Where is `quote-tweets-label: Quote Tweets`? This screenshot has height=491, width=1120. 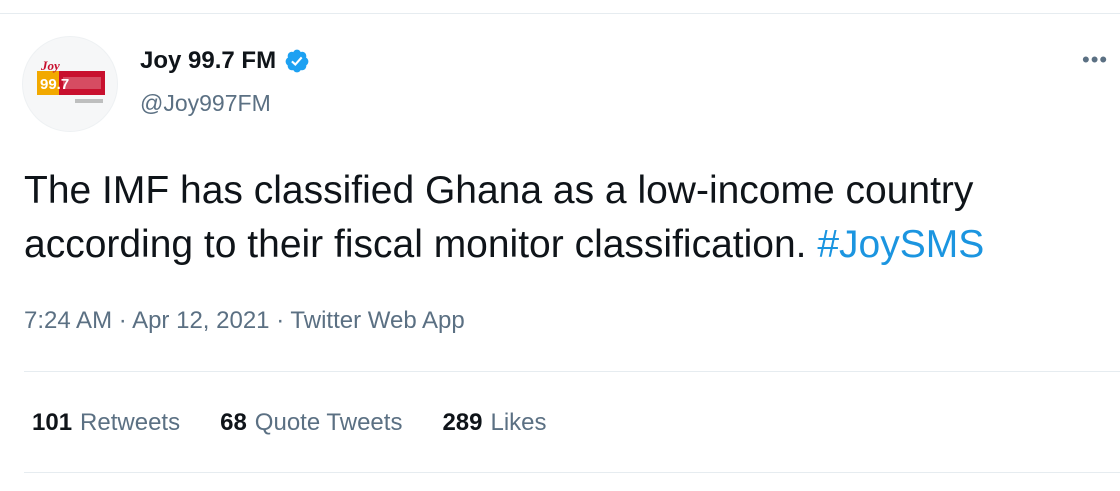
quote-tweets-label: Quote Tweets is located at coordinates (328, 422).